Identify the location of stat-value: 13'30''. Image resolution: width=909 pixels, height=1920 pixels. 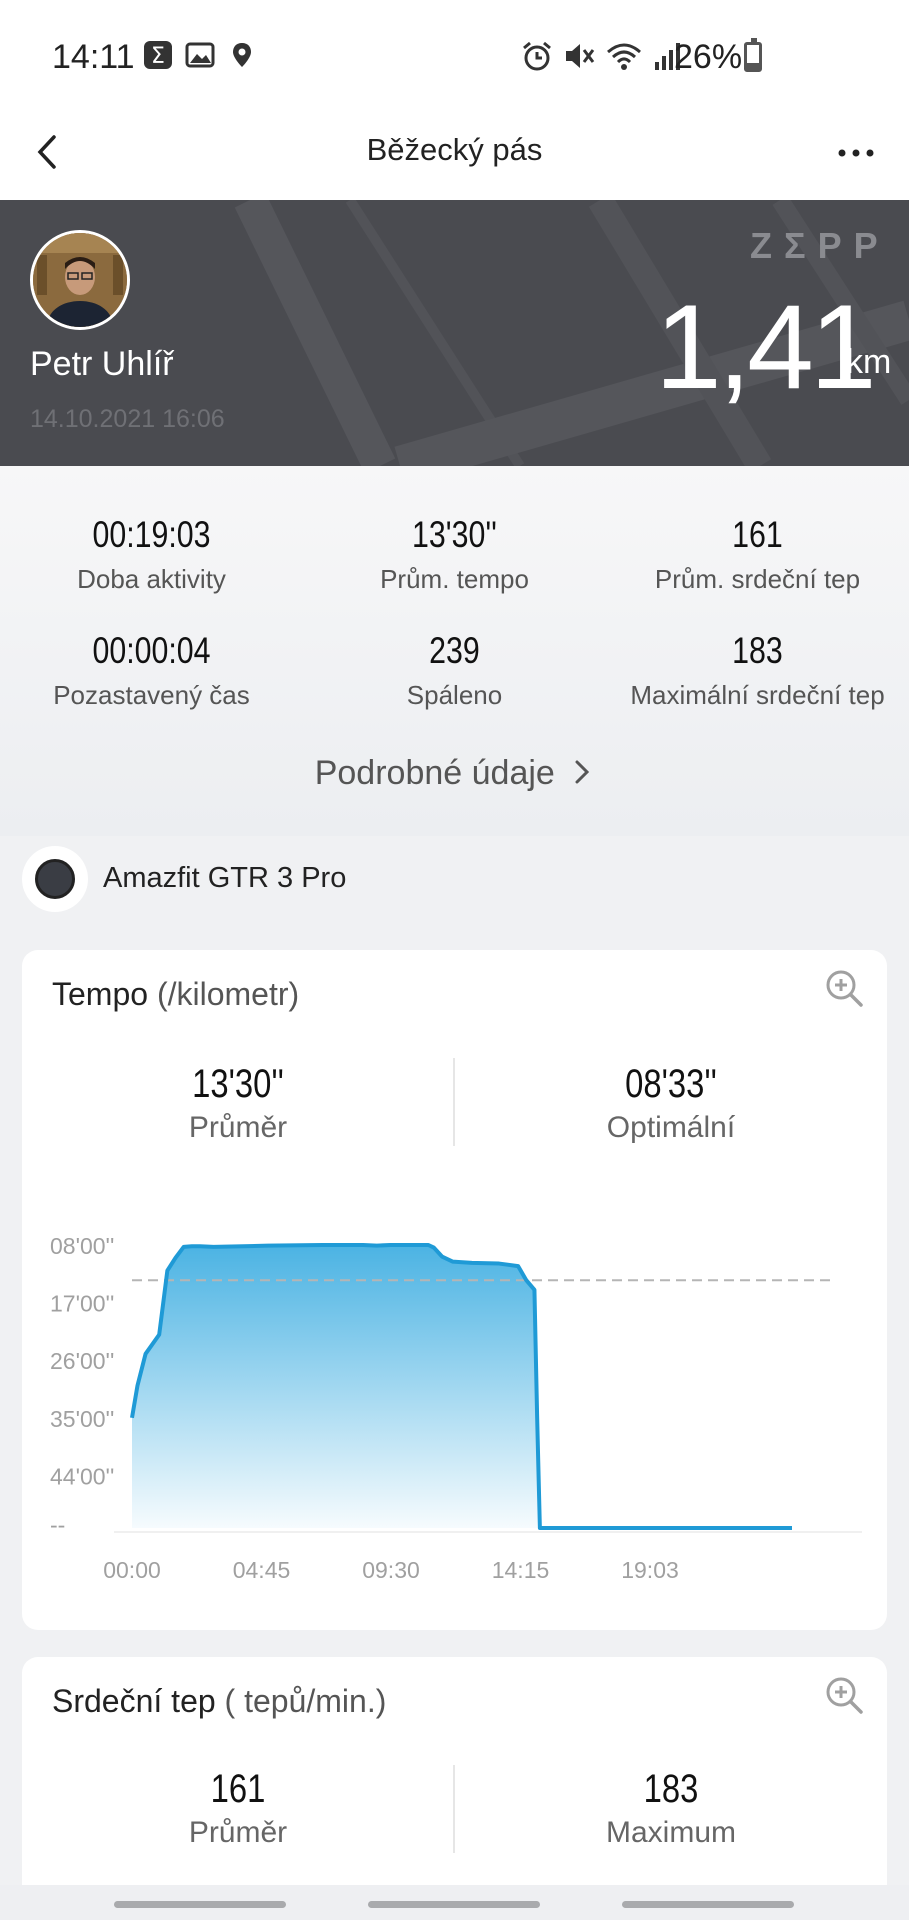
(454, 534).